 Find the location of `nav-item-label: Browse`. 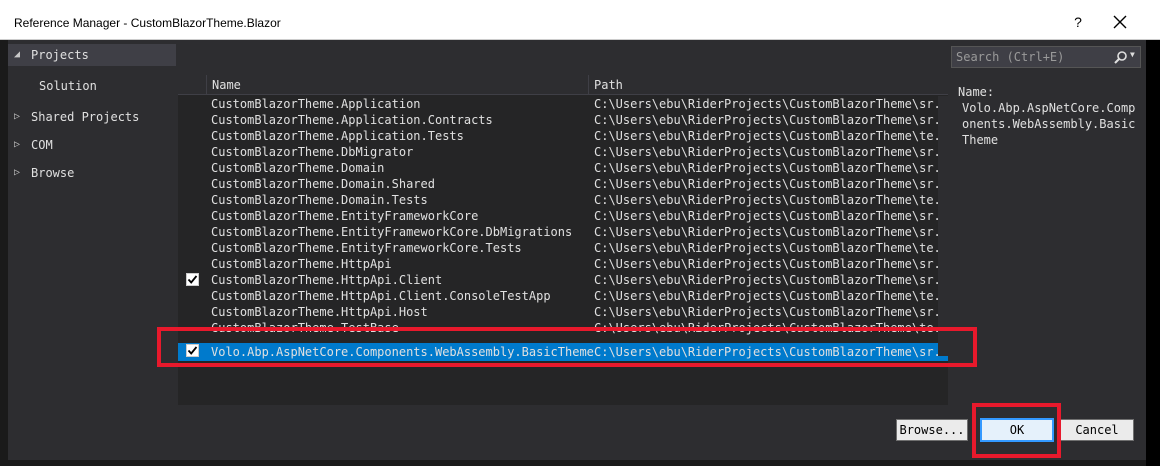

nav-item-label: Browse is located at coordinates (53, 173).